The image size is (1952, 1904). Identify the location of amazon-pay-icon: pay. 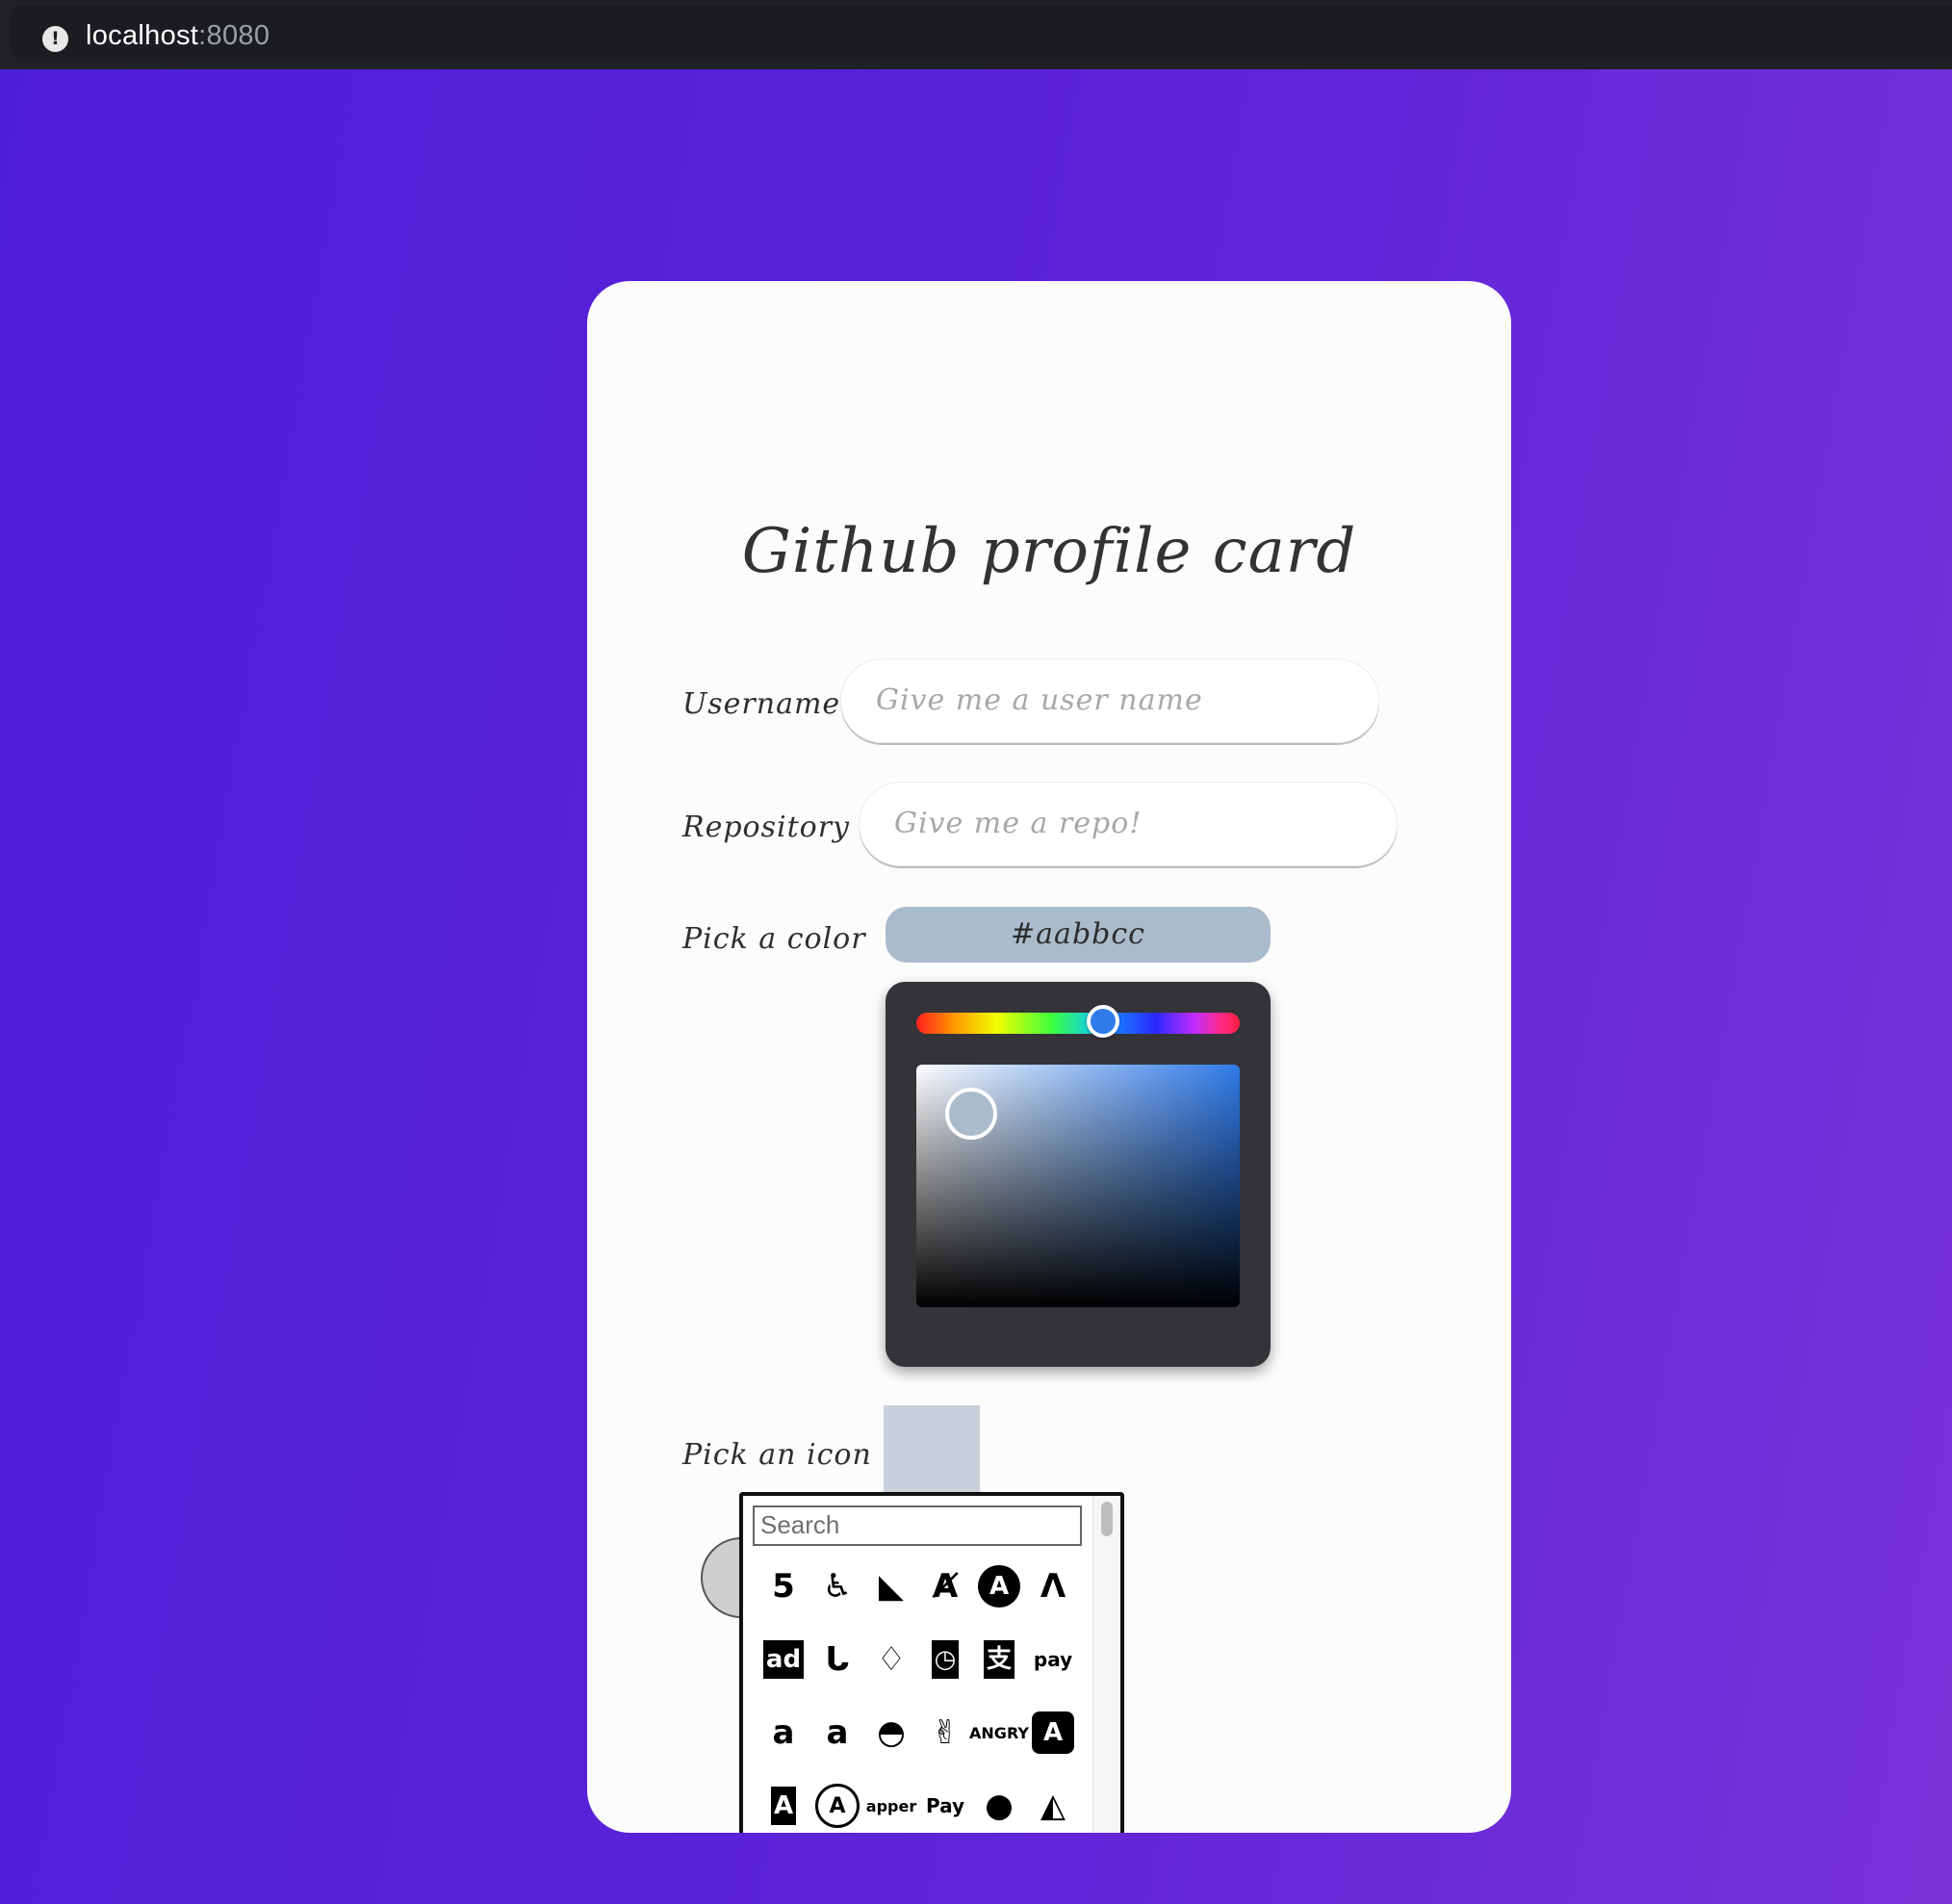
(1053, 1660).